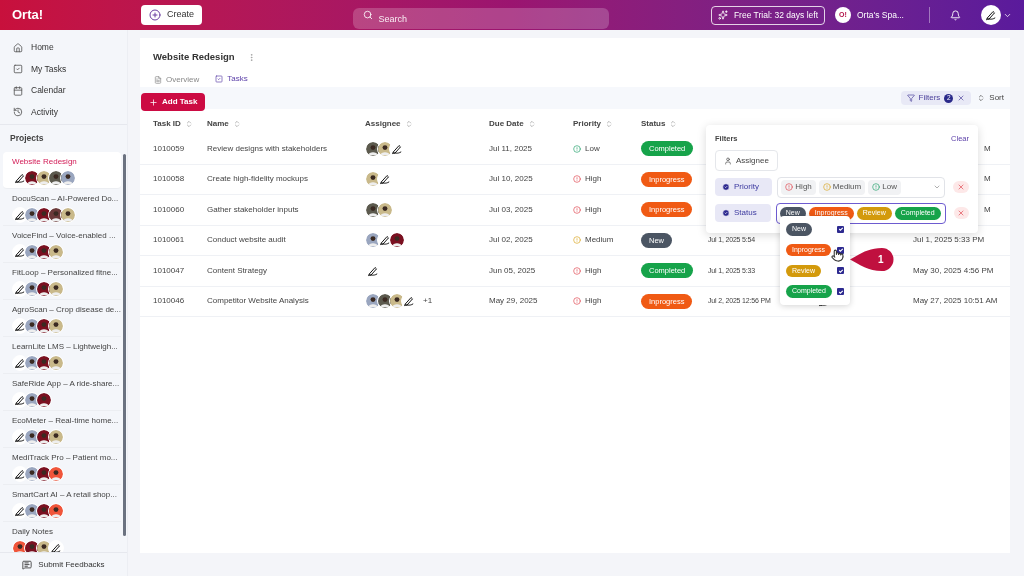  I want to click on column-header: Task ID, so click(173, 124).